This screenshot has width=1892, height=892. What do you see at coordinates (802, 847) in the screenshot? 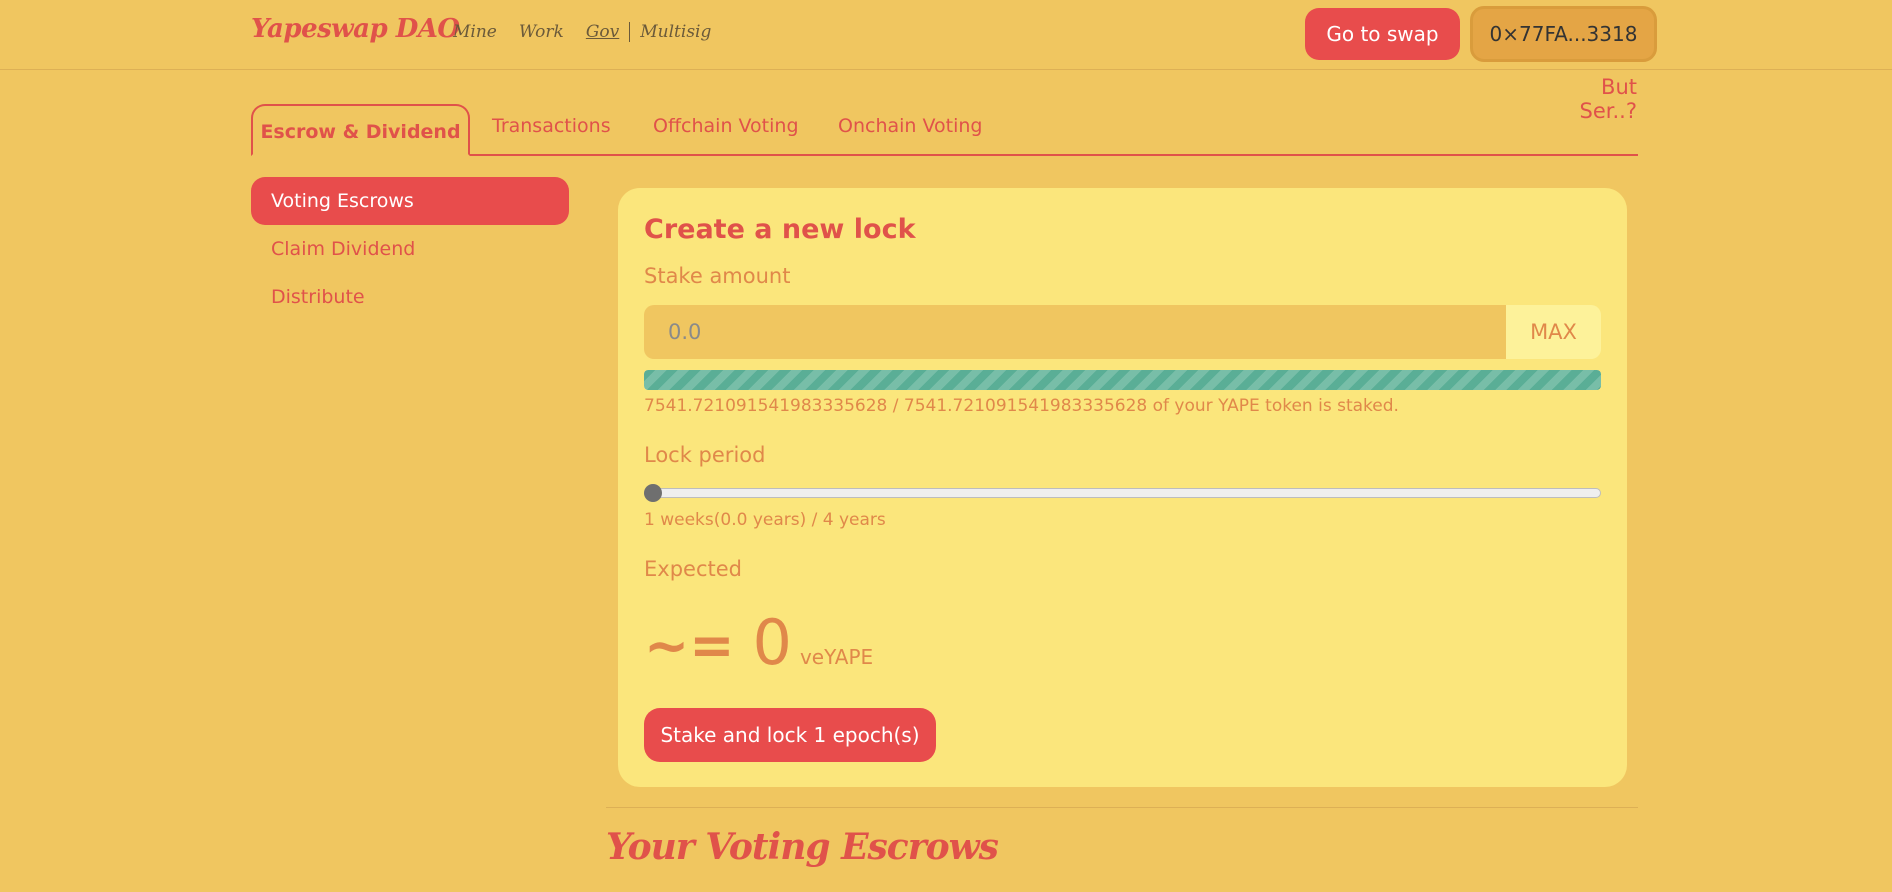
I see `voting-escrows-heading: Your Voting Escrows` at bounding box center [802, 847].